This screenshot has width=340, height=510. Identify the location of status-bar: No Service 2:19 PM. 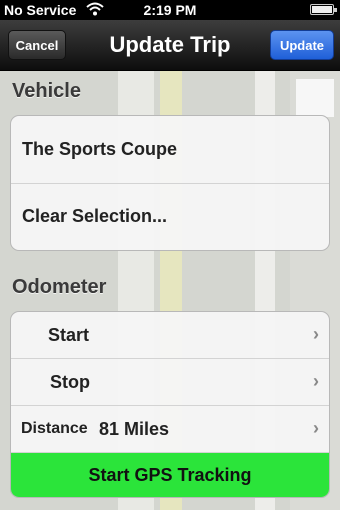
(170, 10).